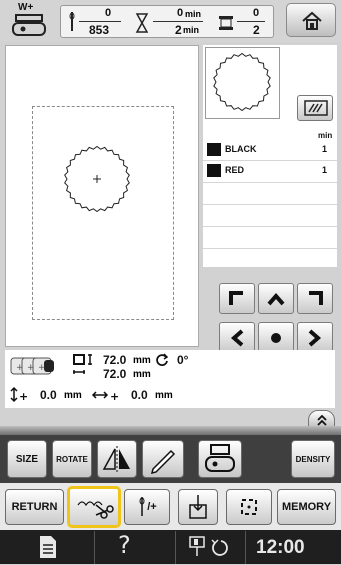 The height and width of the screenshot is (565, 341). I want to click on corner-up-right-icon, so click(316, 297).